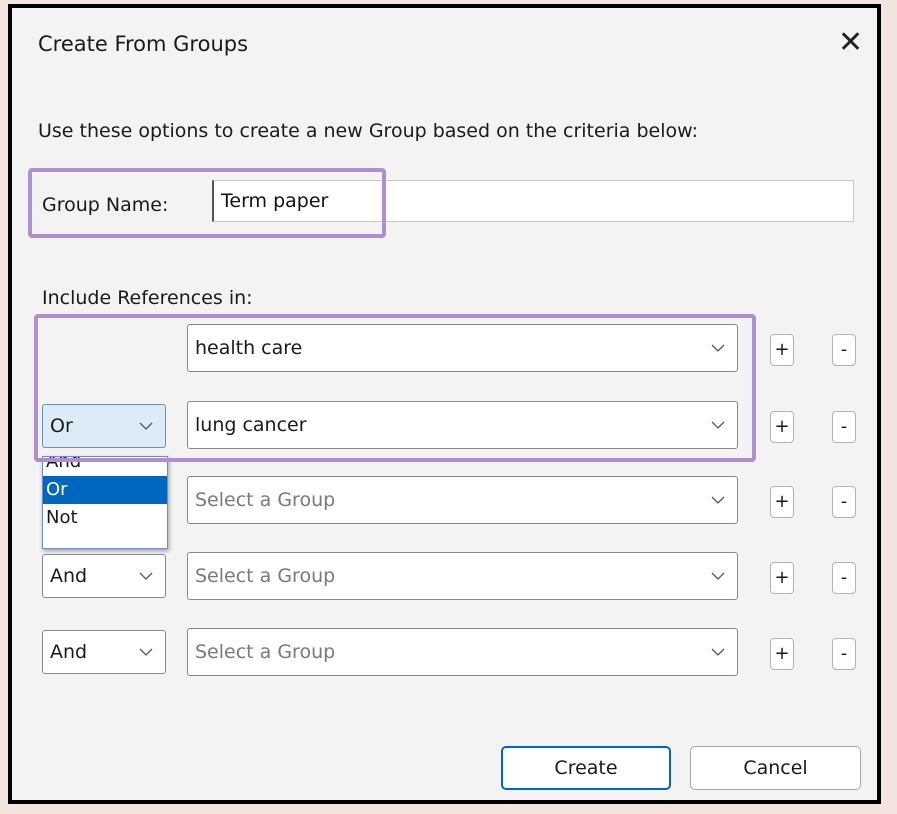 Image resolution: width=897 pixels, height=814 pixels. What do you see at coordinates (104, 652) in the screenshot?
I see `operator-select-5: And` at bounding box center [104, 652].